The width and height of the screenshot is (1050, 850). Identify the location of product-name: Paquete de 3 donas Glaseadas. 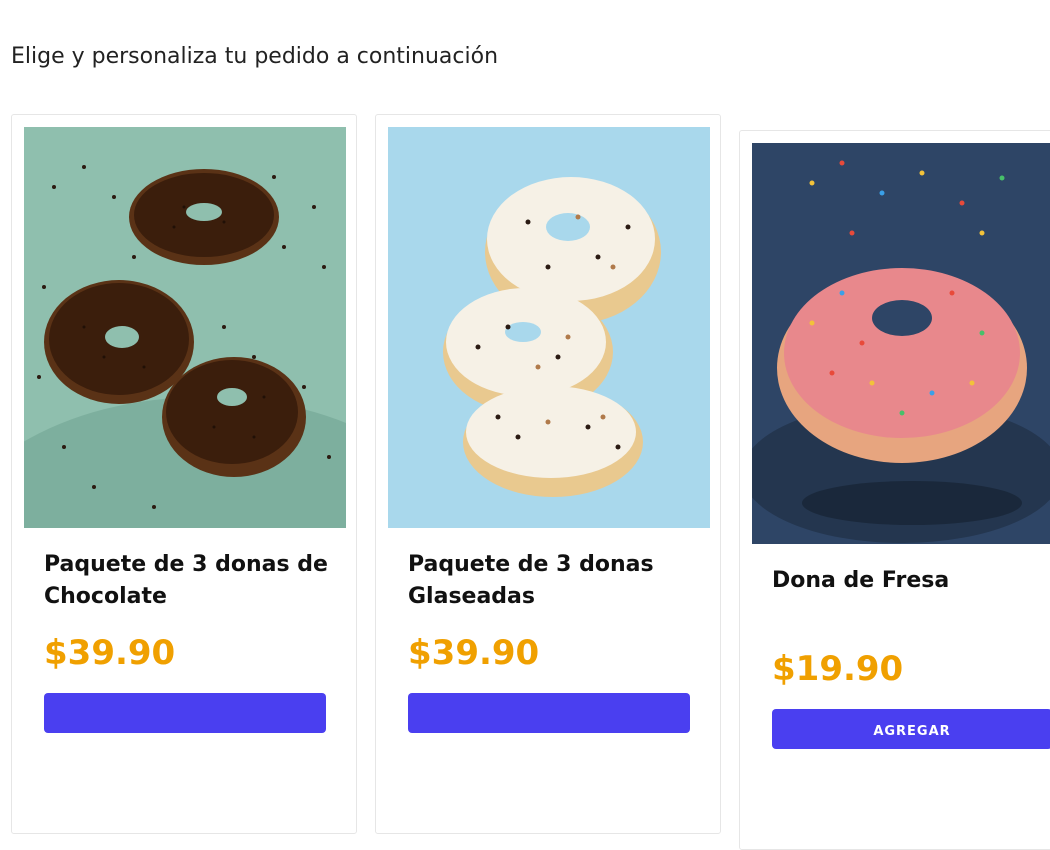
(531, 580).